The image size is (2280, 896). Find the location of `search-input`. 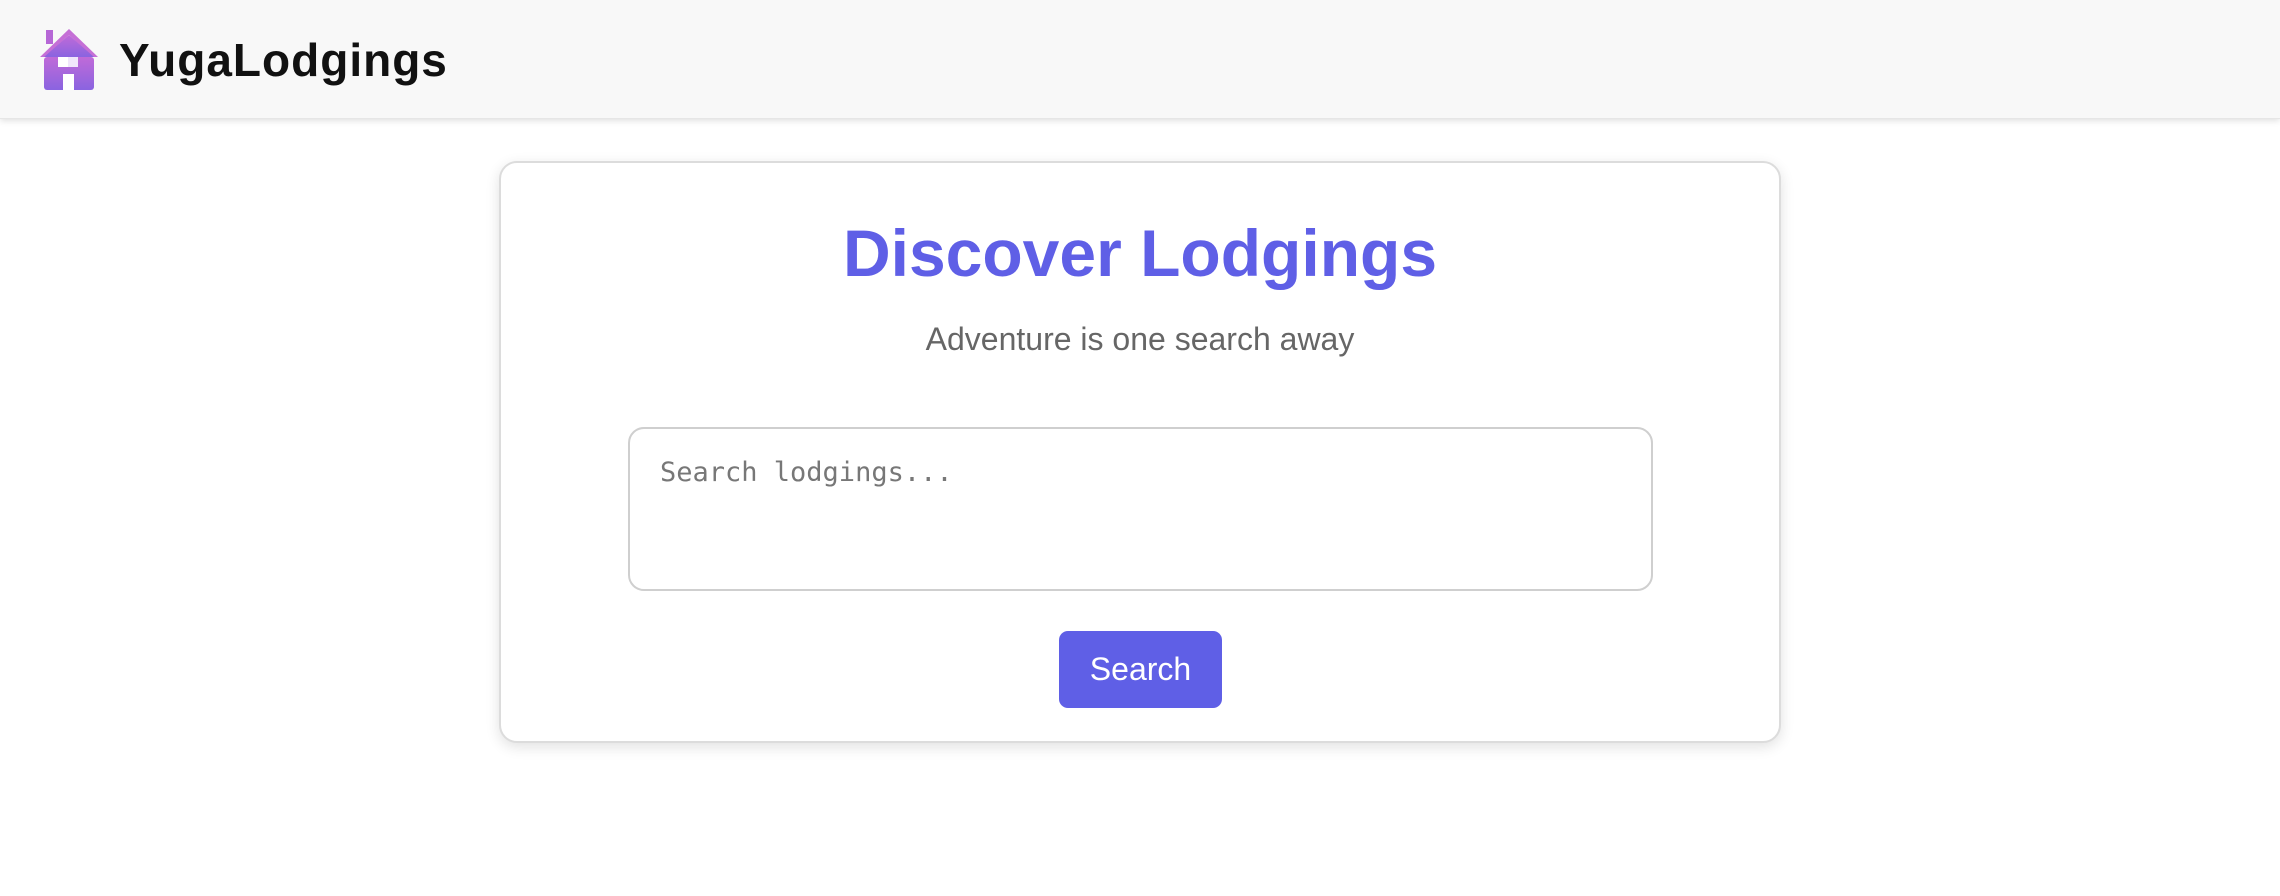

search-input is located at coordinates (1140, 509).